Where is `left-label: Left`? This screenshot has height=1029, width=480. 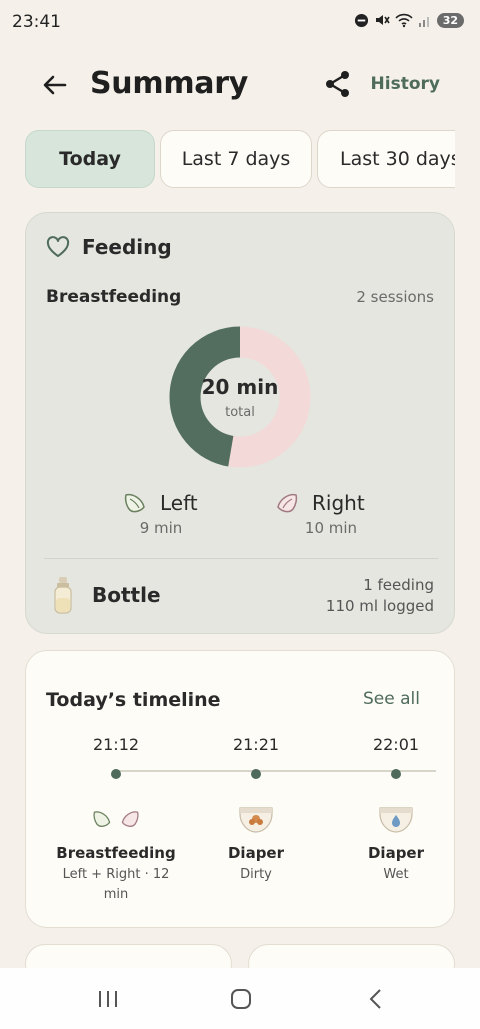
left-label: Left is located at coordinates (179, 503).